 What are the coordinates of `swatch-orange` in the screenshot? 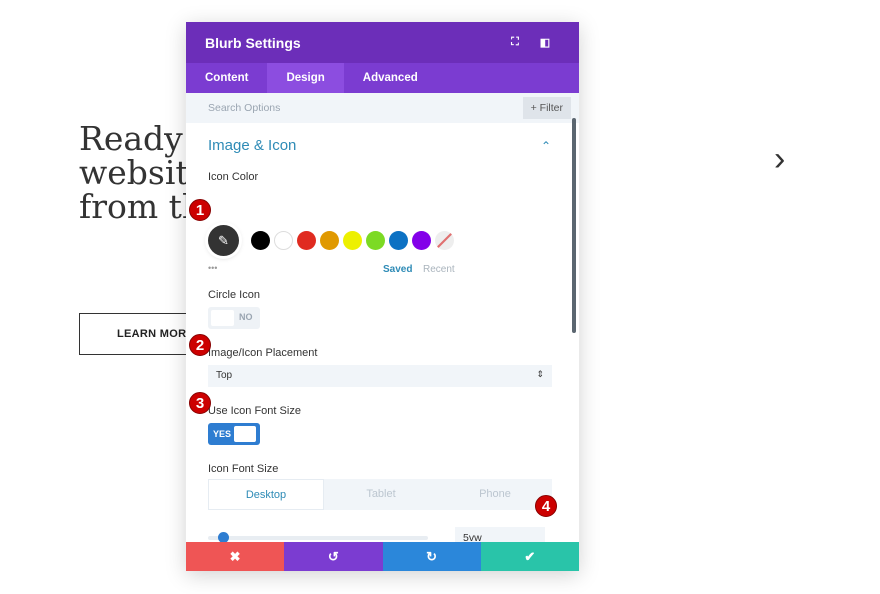 It's located at (329, 240).